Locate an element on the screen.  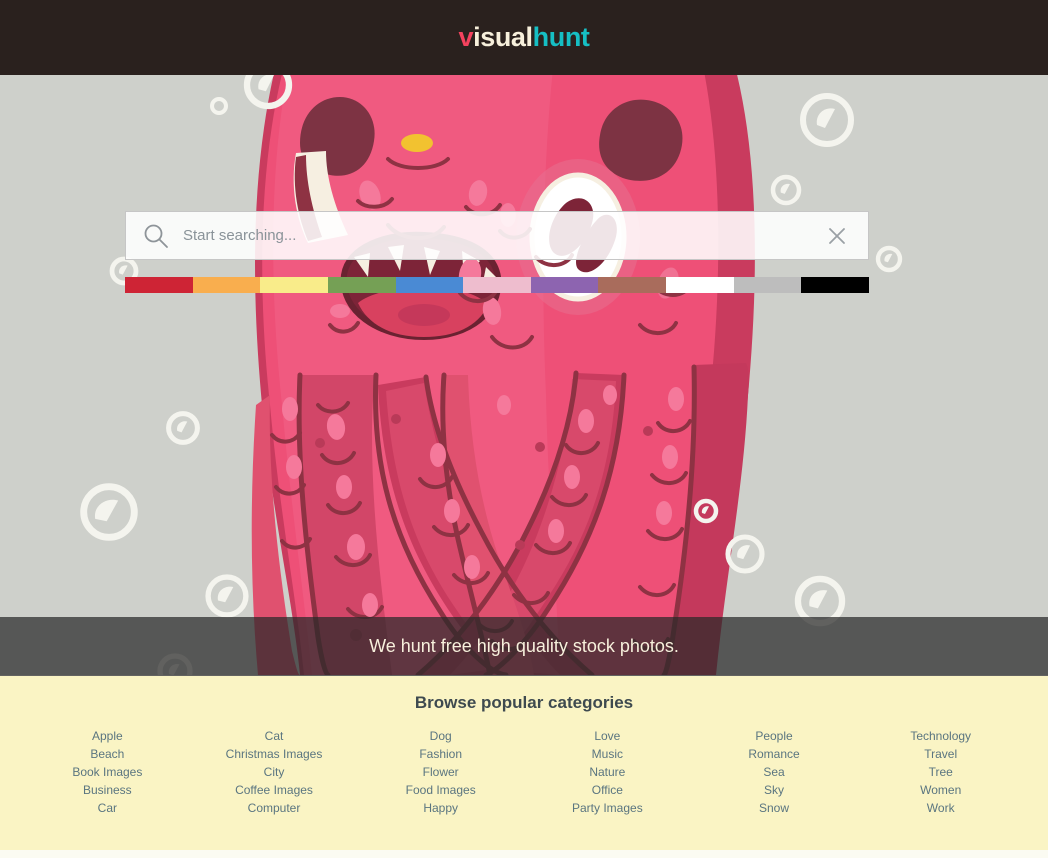
category-link: Office is located at coordinates (607, 790).